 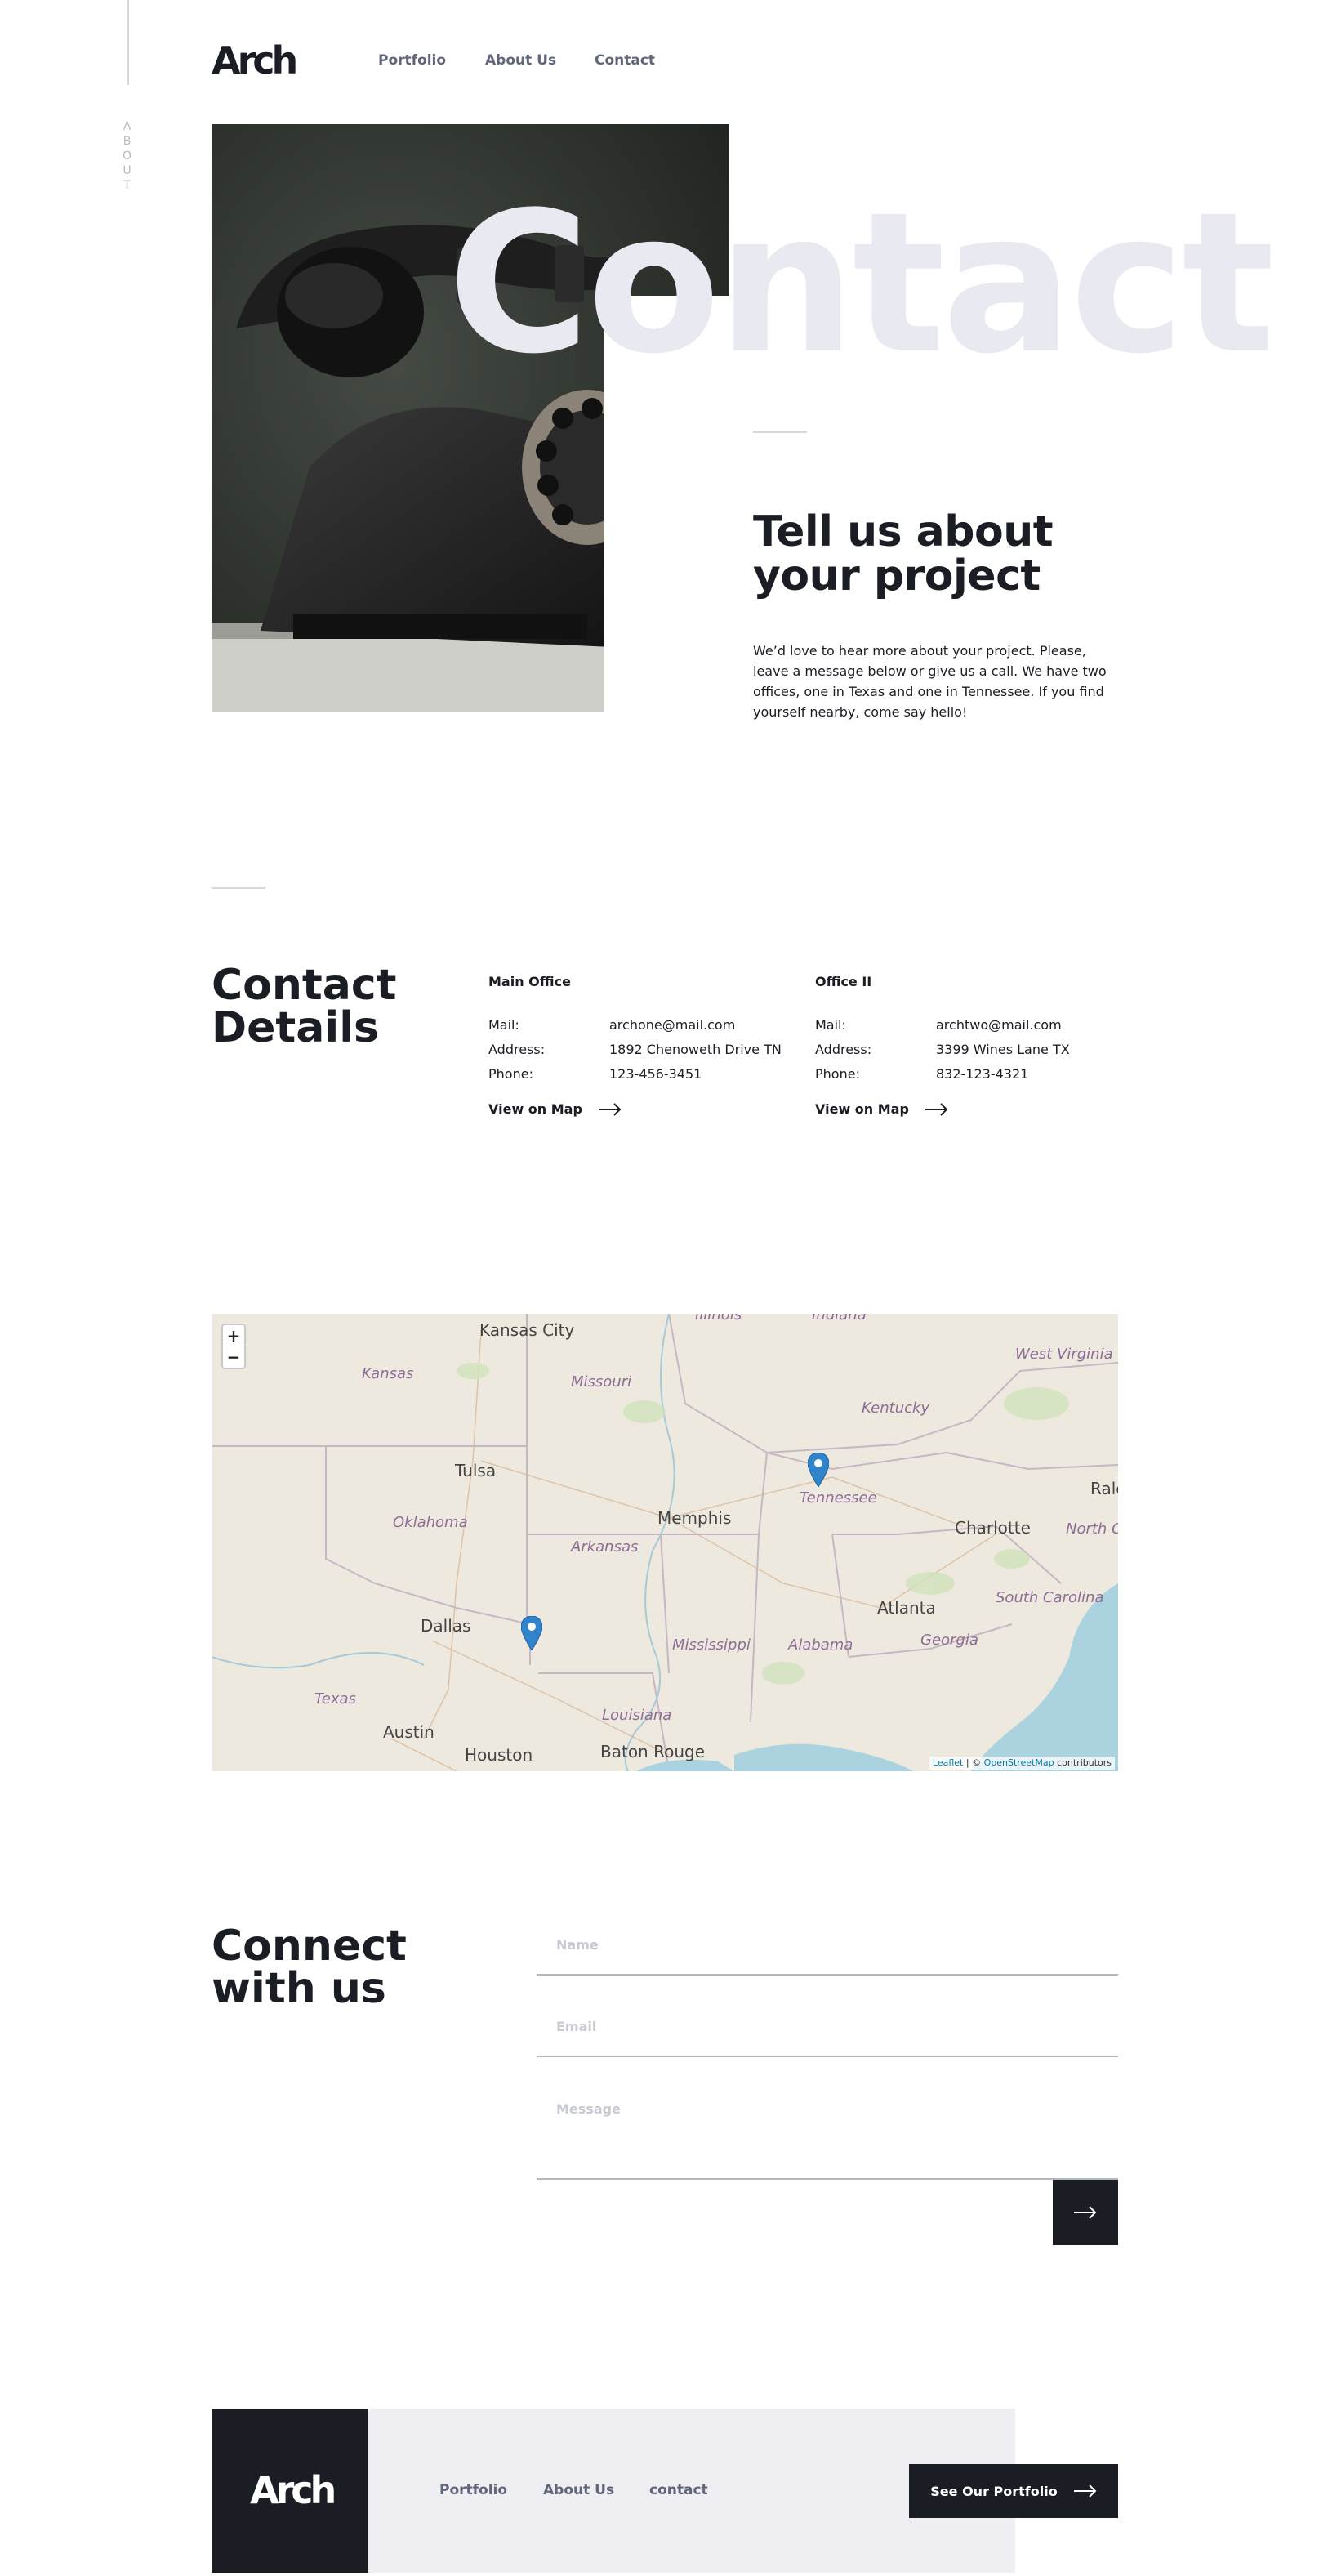 What do you see at coordinates (605, 1547) in the screenshot?
I see `map-state-label: Arkansas` at bounding box center [605, 1547].